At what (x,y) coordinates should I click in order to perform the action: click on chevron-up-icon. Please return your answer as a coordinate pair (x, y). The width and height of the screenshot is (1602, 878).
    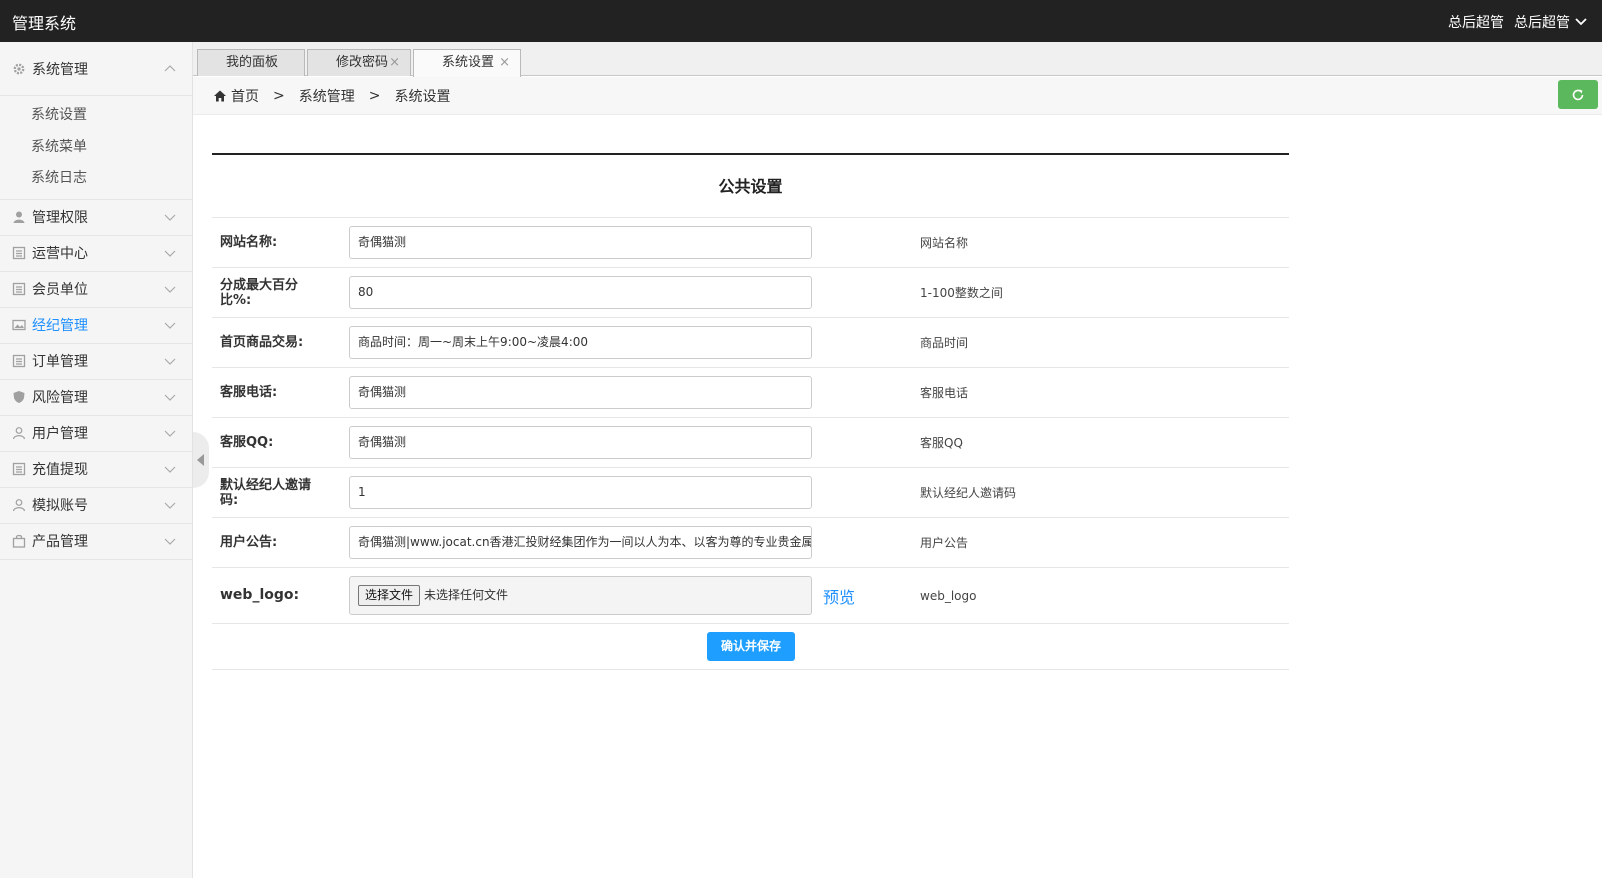
    Looking at the image, I should click on (170, 68).